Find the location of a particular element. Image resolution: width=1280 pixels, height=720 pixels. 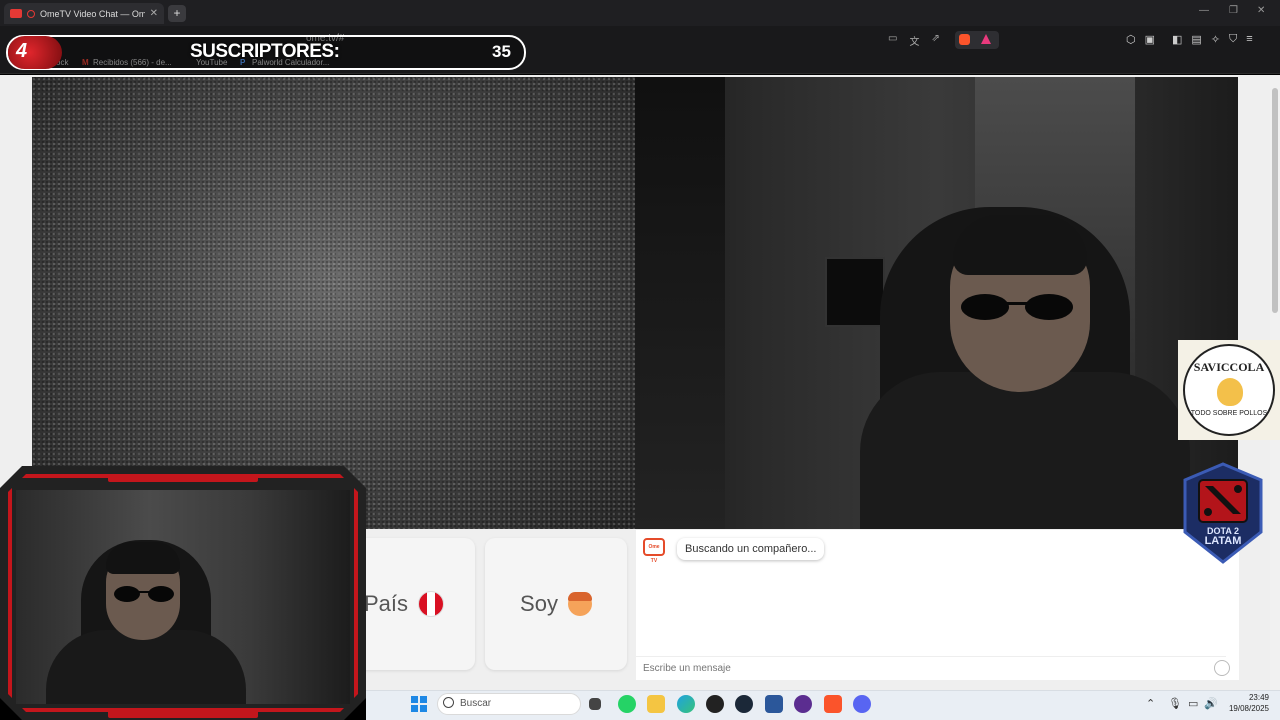

recording-icon is located at coordinates (31, 13).